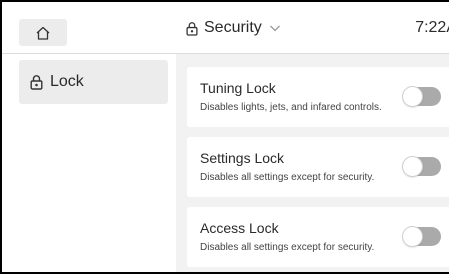 The image size is (449, 274). I want to click on sidebar-divider, so click(89, 53).